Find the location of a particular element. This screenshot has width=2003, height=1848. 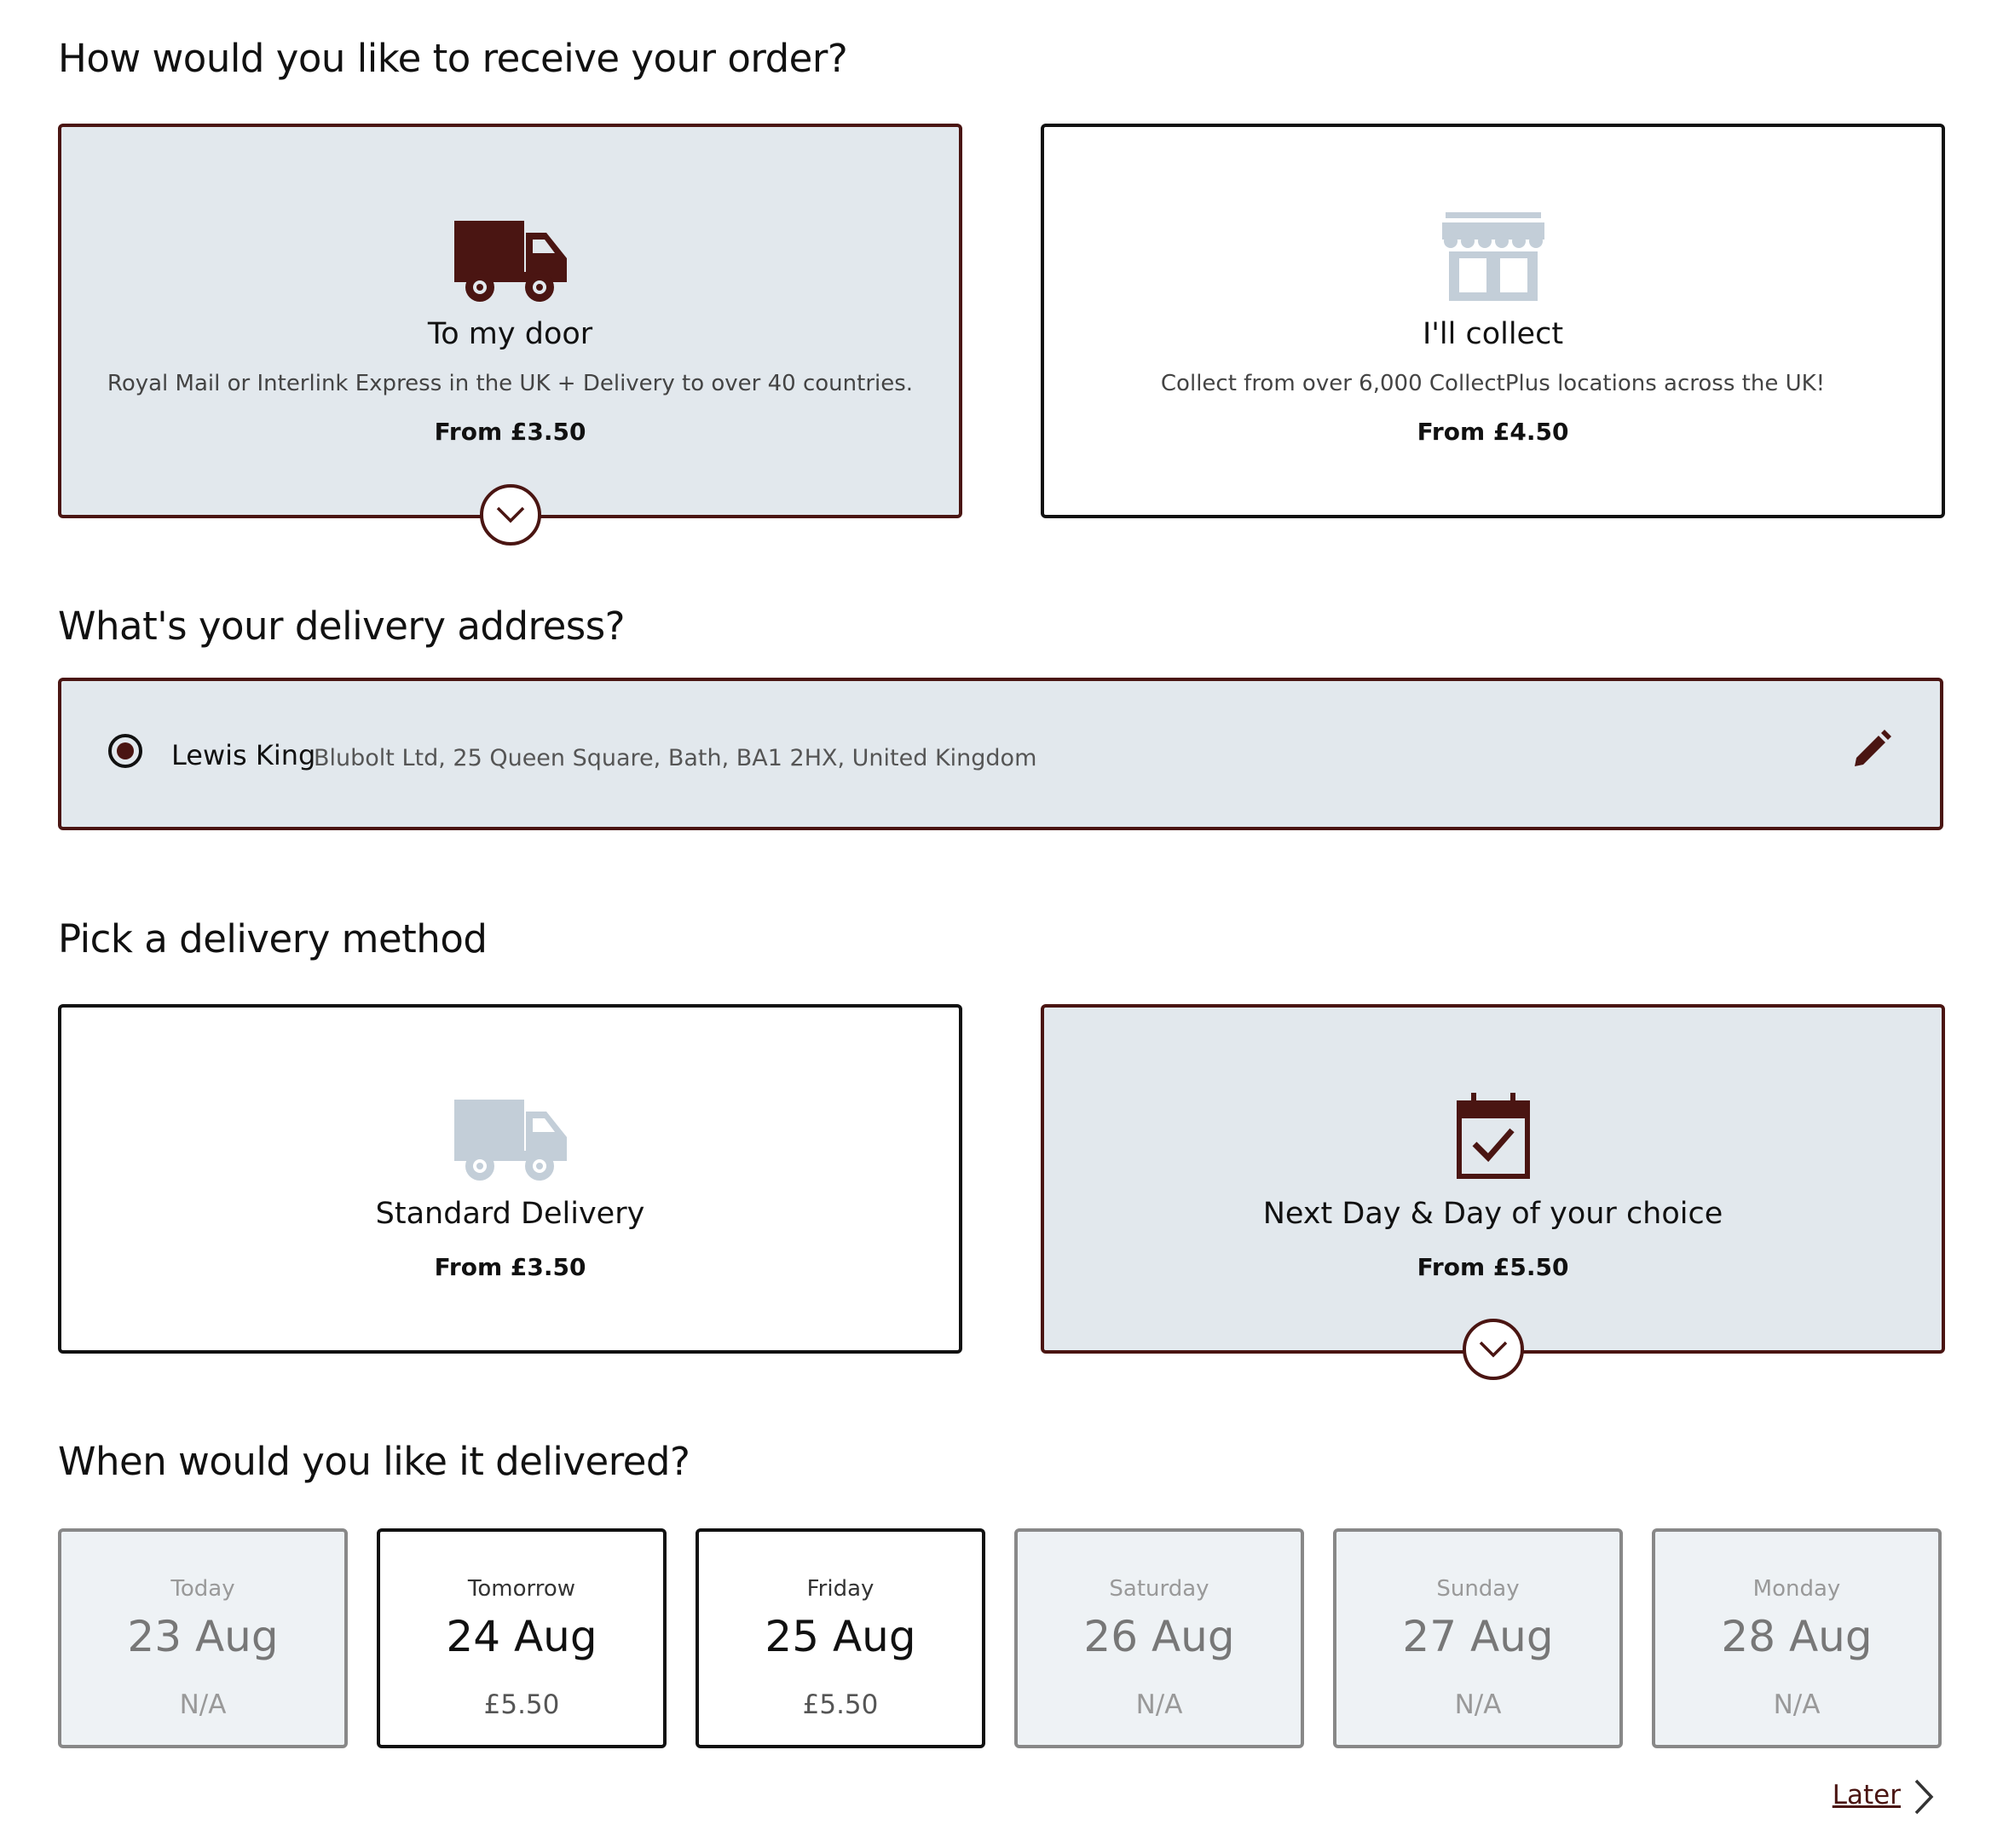

day-date: 27 Aug is located at coordinates (1478, 1636).